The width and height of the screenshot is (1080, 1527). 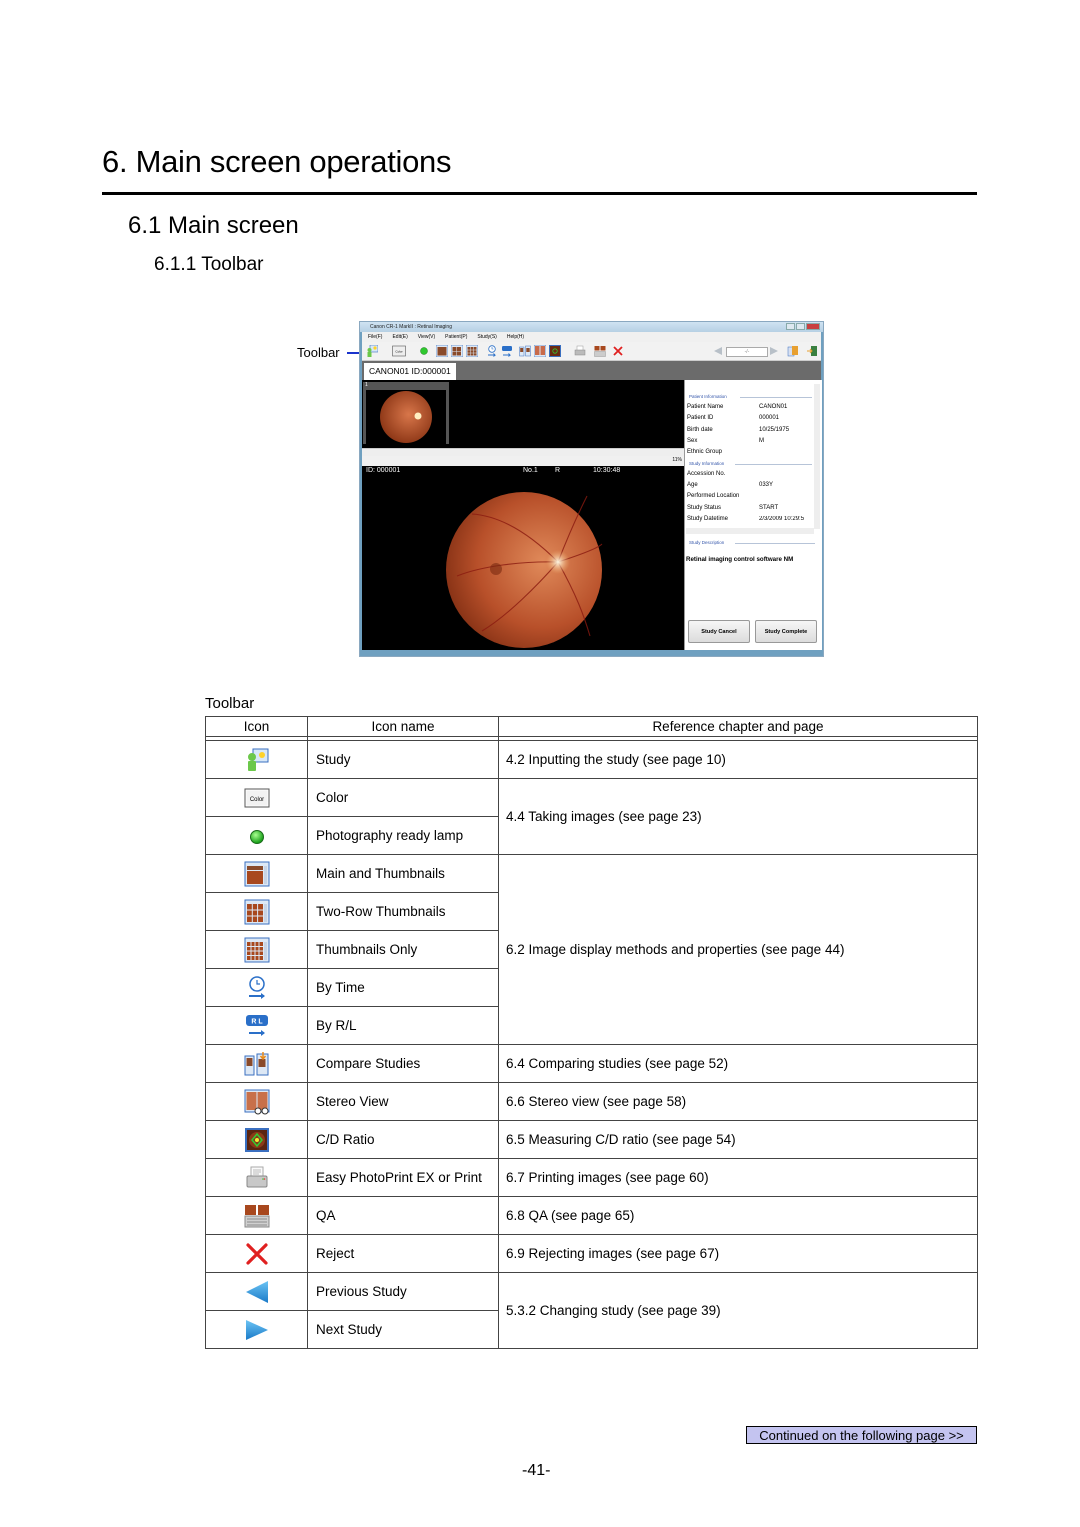 What do you see at coordinates (403, 1329) in the screenshot?
I see `icon-name: Next Study` at bounding box center [403, 1329].